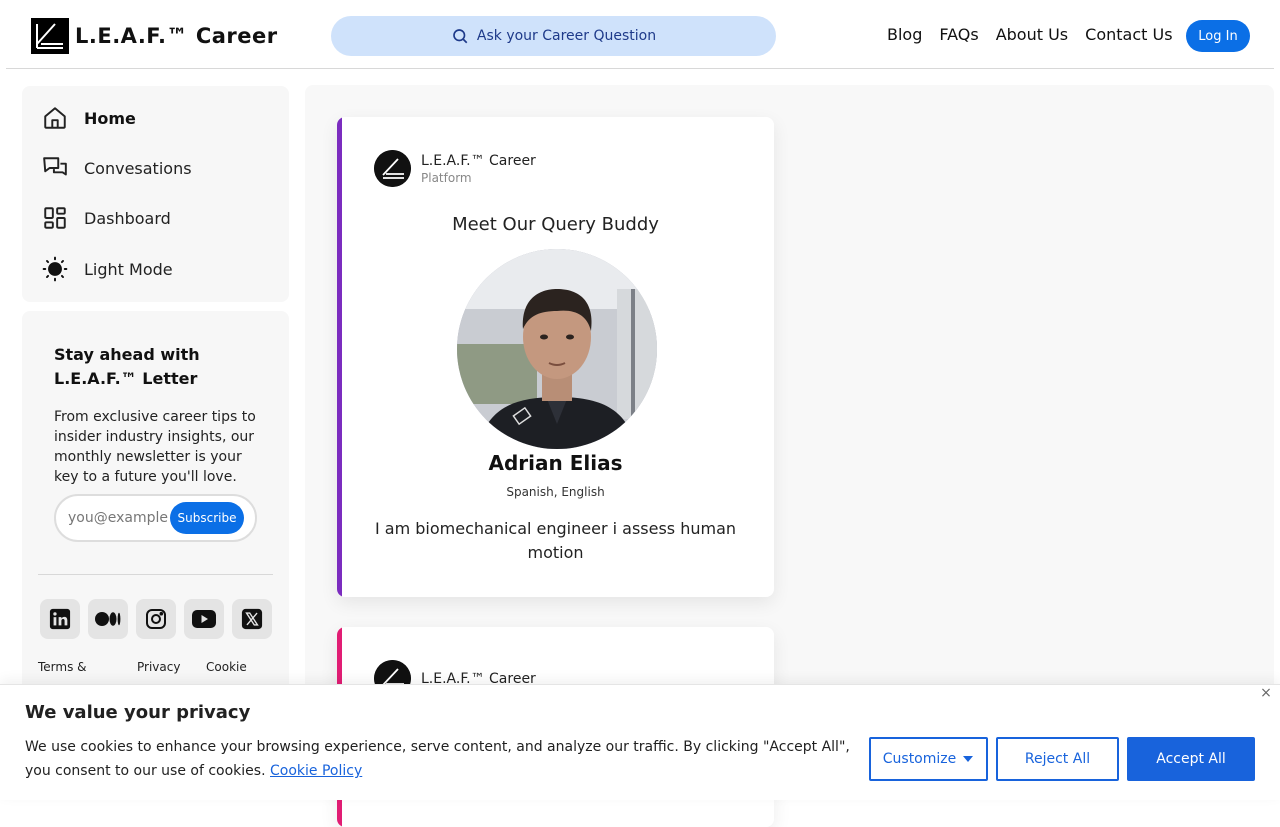 This screenshot has height=827, width=1280. Describe the element at coordinates (128, 269) in the screenshot. I see `sidebar-item-label: Light Mode` at that location.